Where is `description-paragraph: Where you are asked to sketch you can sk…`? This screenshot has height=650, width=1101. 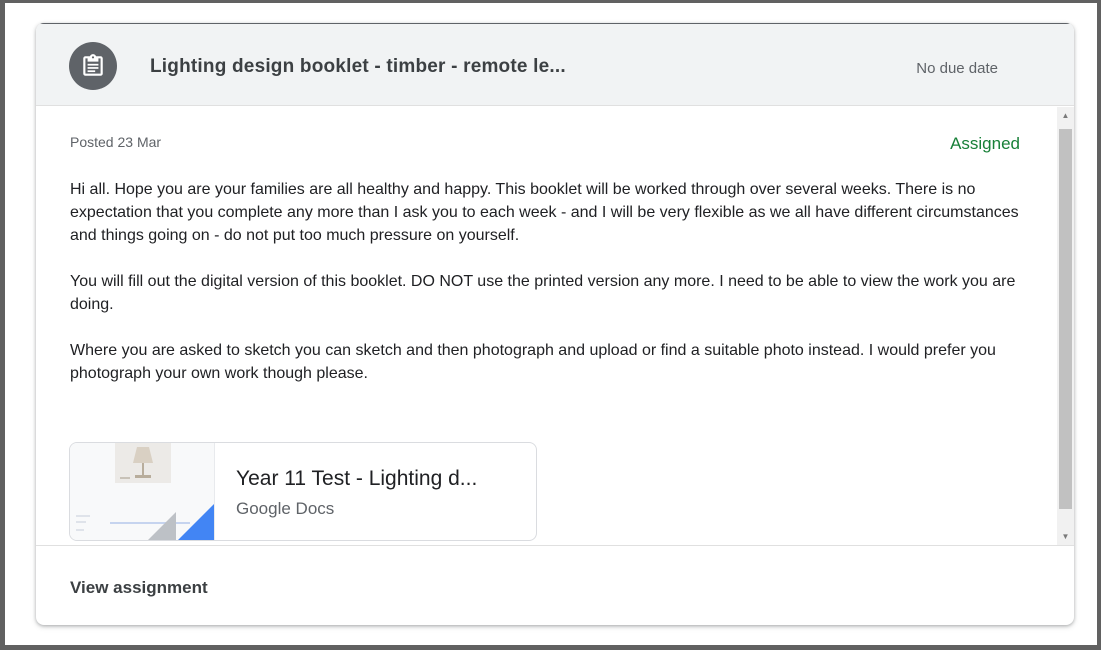
description-paragraph: Where you are asked to sketch you can sk… is located at coordinates (533, 362).